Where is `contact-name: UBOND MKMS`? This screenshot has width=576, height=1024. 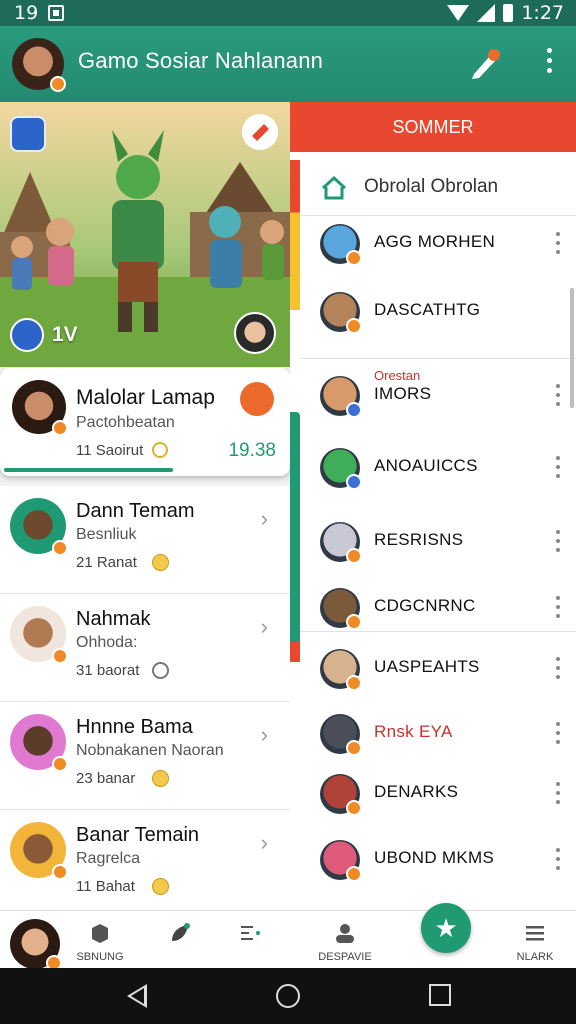 contact-name: UBOND MKMS is located at coordinates (434, 857).